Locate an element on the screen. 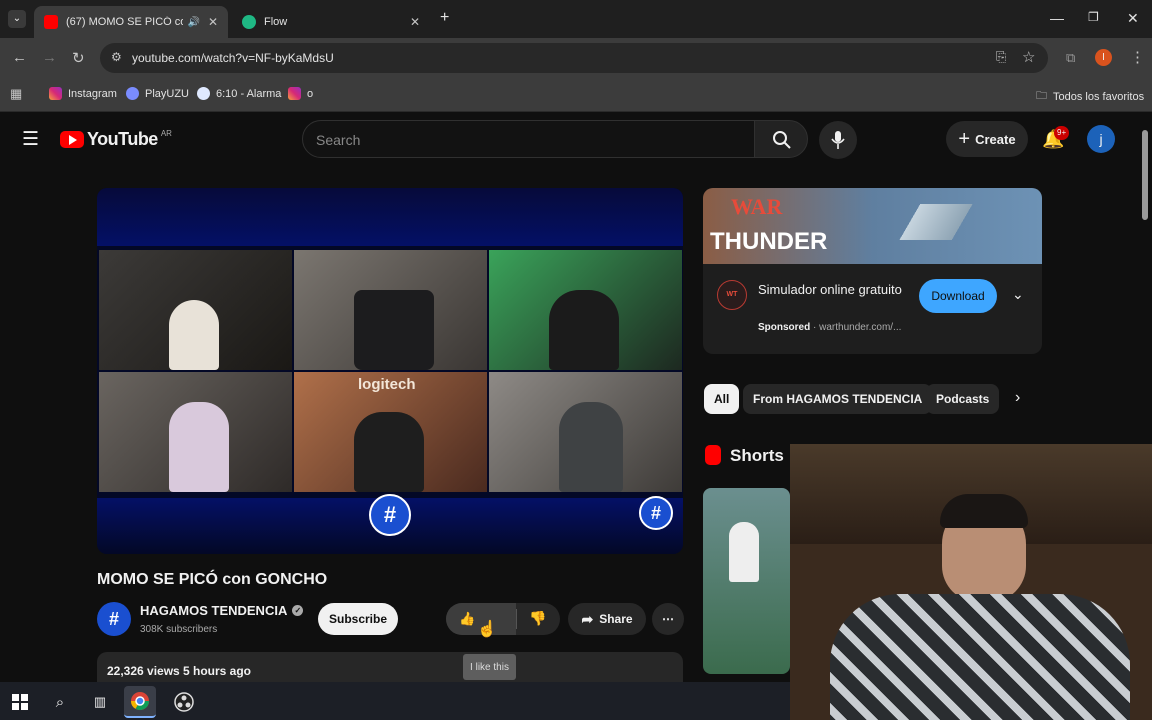  tab-flow: Flow ✕ is located at coordinates (331, 22).